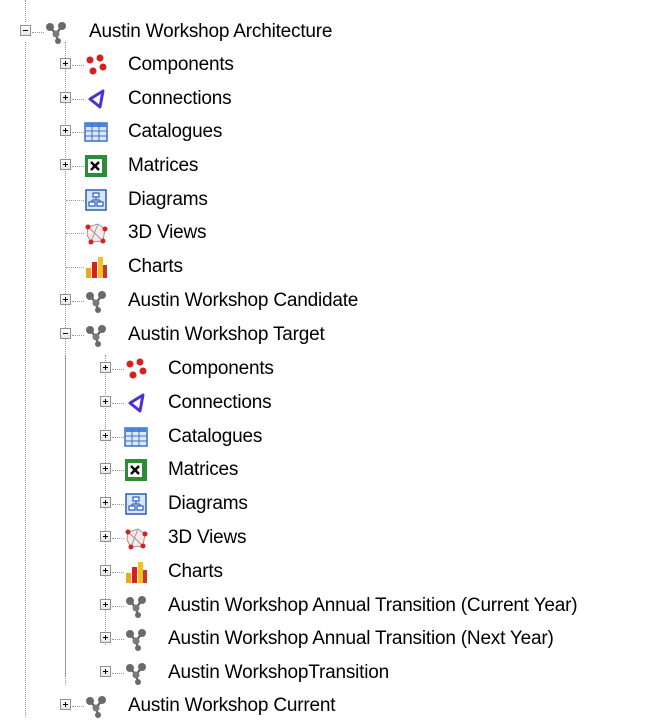 The width and height of the screenshot is (664, 723). I want to click on tree-node-label: Austin Workshop Target, so click(226, 334).